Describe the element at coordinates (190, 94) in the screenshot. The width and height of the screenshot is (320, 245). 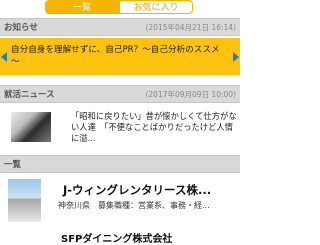
I see `news-date: (2017年09月09日 10:00)` at that location.